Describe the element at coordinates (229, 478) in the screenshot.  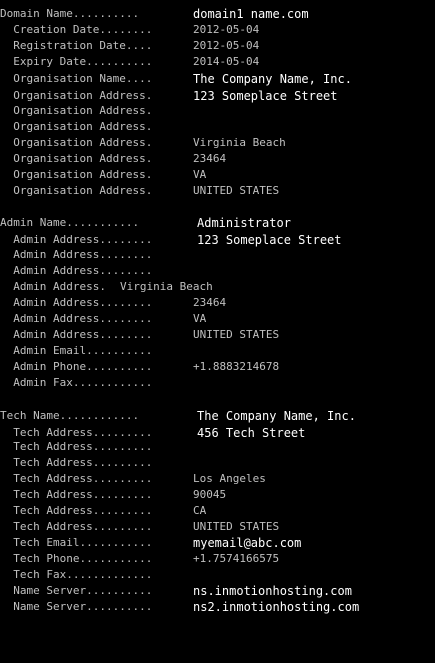
I see `tech-address-value: Los Angeles` at that location.